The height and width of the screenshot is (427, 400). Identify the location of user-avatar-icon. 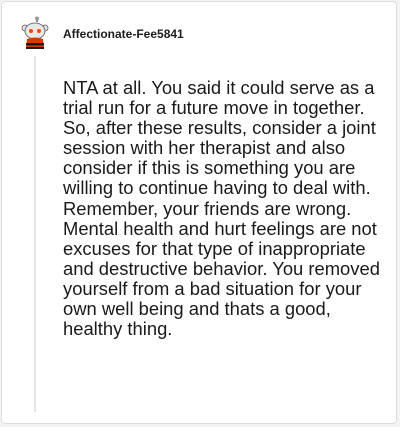
(35, 33).